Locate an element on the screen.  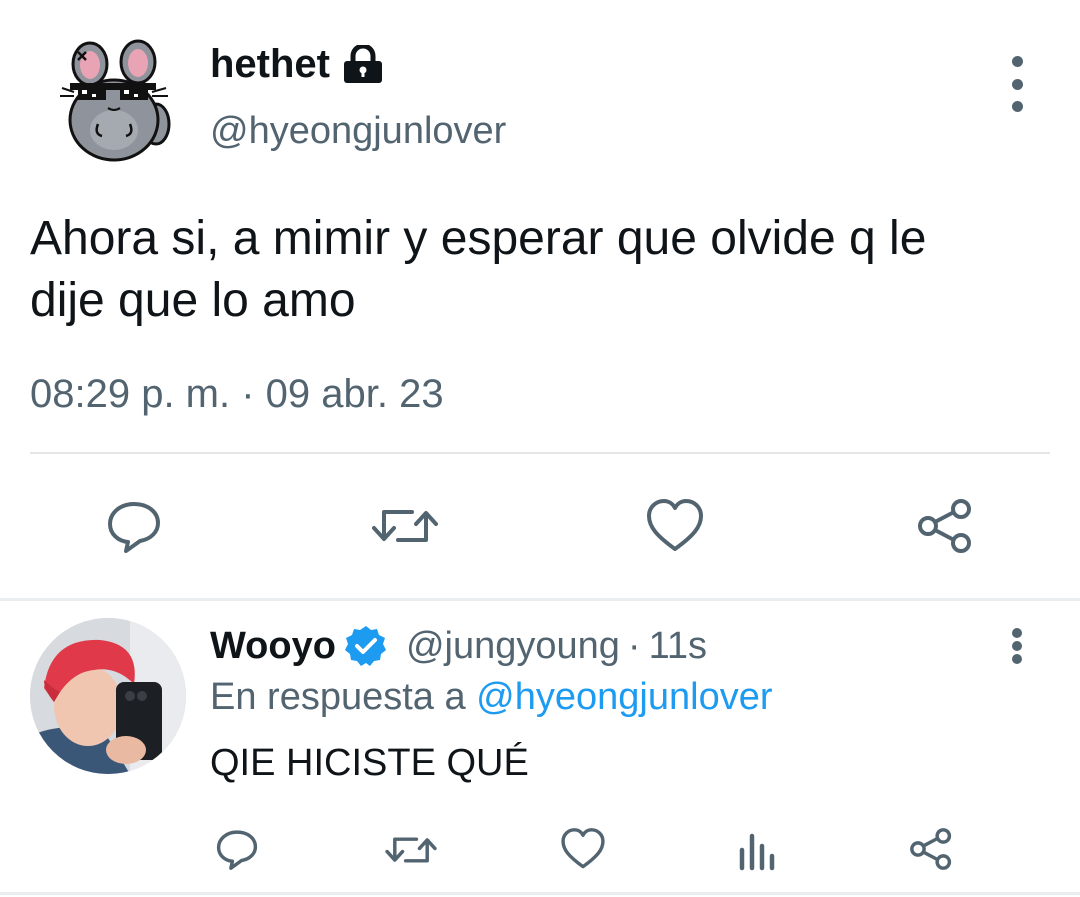
avatar is located at coordinates (113, 103).